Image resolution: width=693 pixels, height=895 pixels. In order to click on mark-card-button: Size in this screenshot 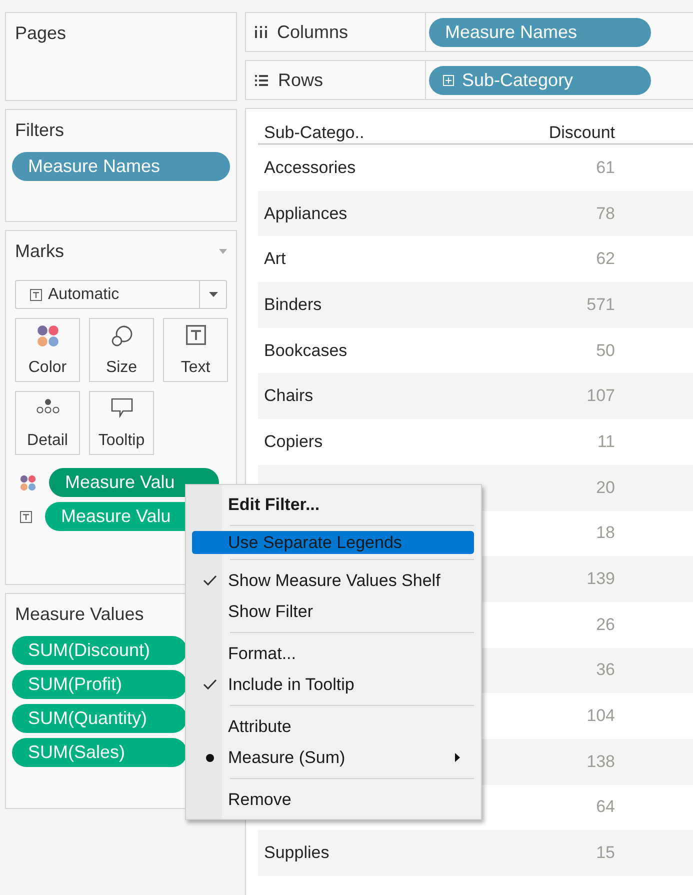, I will do `click(121, 350)`.